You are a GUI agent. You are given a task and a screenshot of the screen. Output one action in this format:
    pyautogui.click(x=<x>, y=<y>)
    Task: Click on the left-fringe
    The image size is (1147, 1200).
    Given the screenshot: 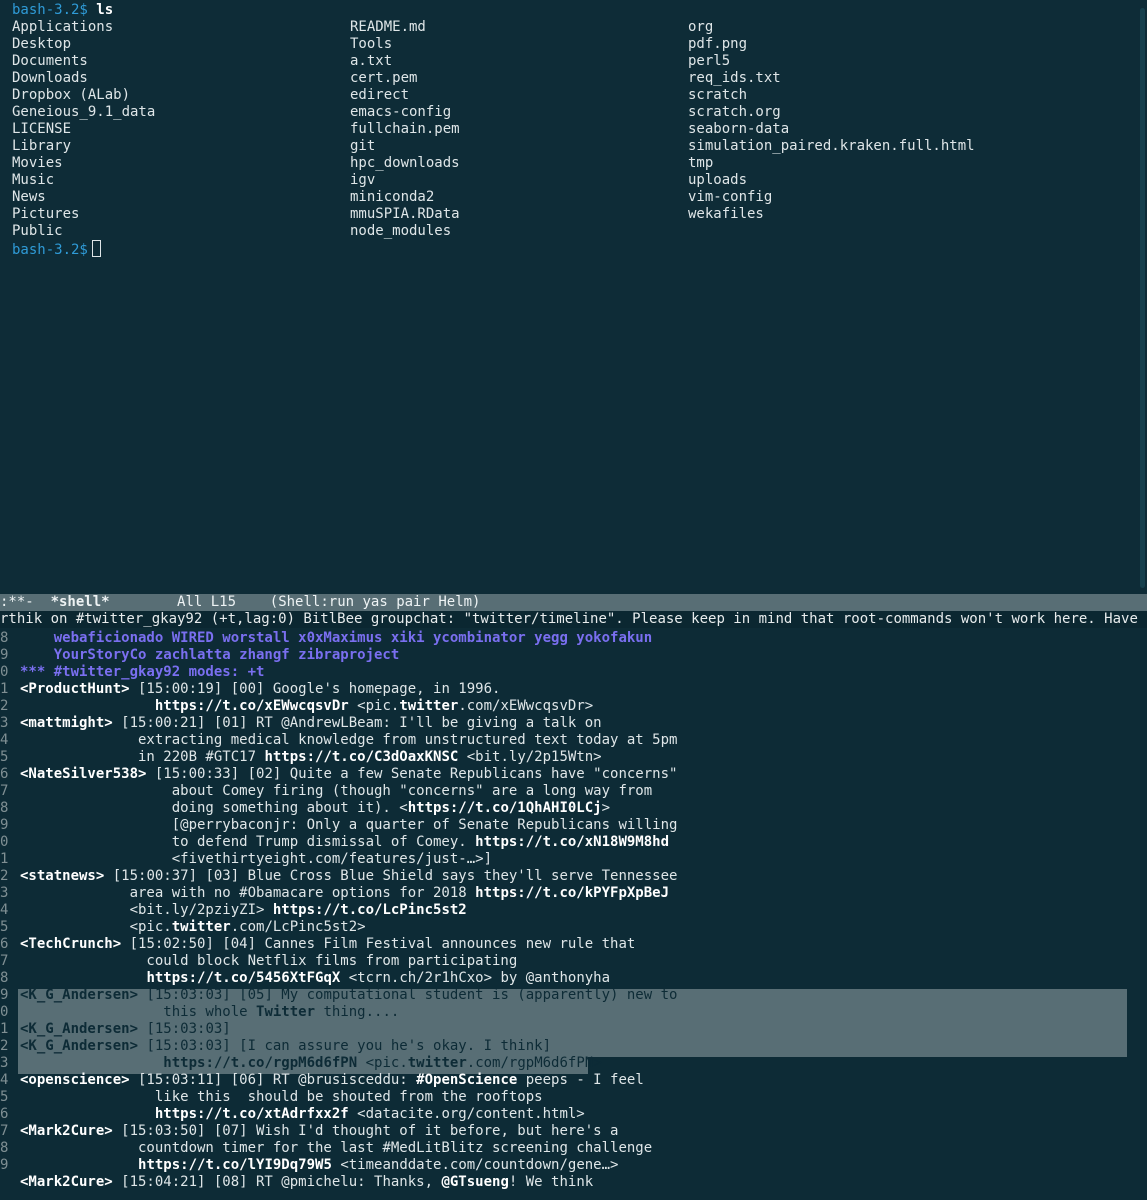 What is the action you would take?
    pyautogui.click(x=5, y=297)
    